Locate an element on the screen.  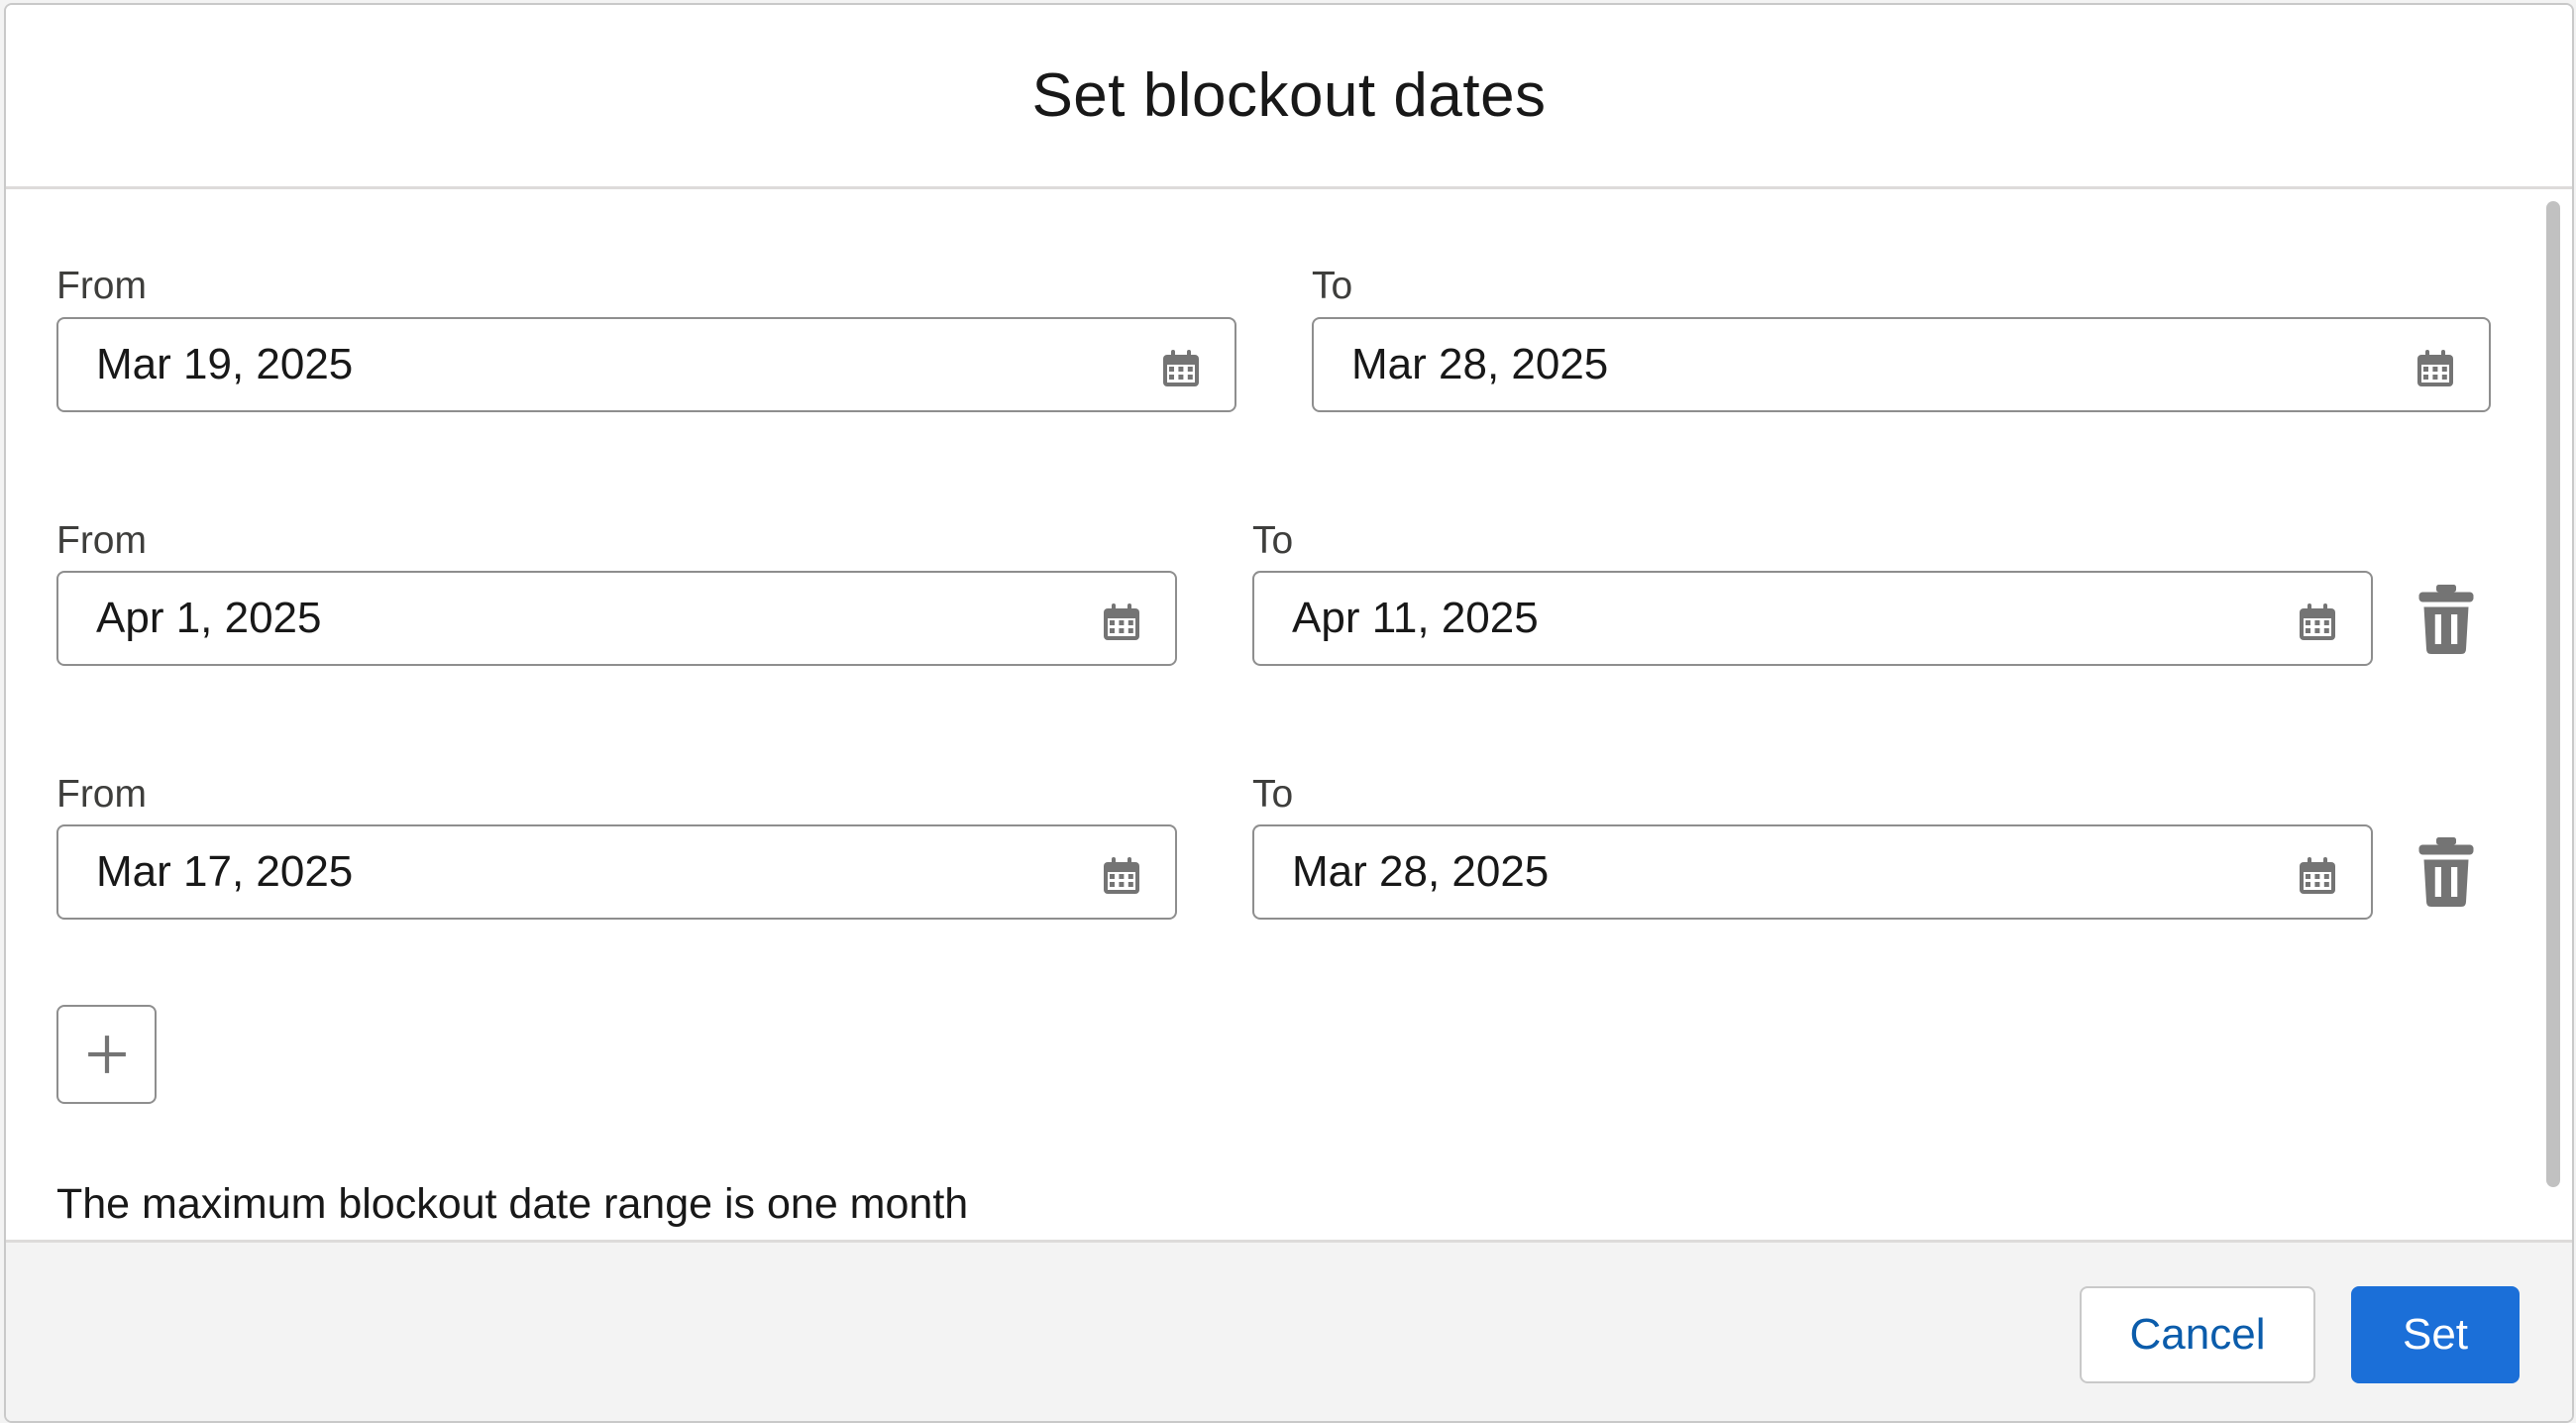
modal-header: Set blockout dates is located at coordinates (1289, 97).